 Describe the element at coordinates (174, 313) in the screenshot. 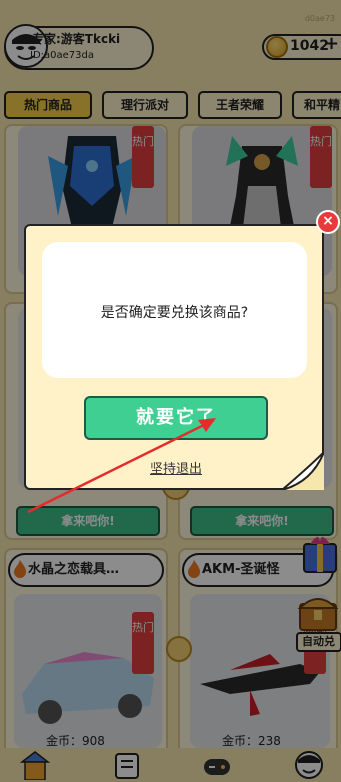

I see `dialog-message: 是否确定要兑换该商品?` at that location.